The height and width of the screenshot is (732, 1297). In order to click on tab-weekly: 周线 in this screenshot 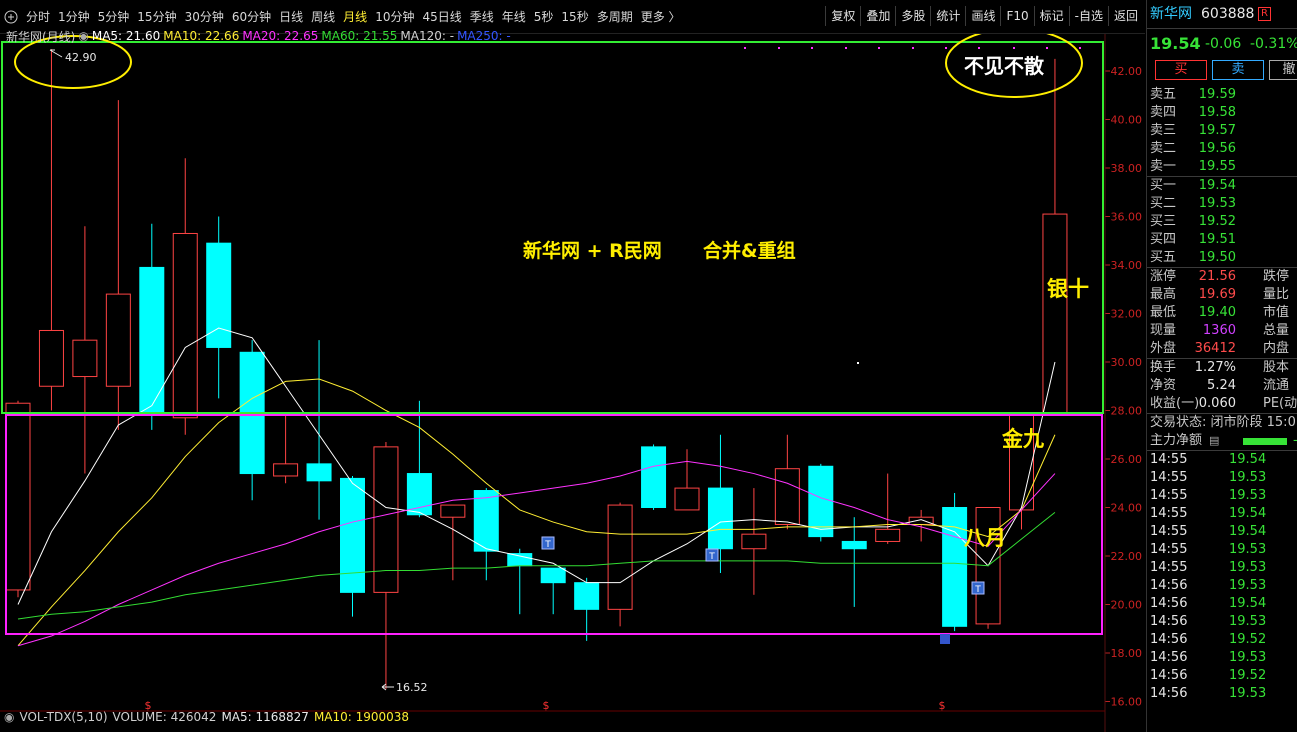, I will do `click(323, 17)`.